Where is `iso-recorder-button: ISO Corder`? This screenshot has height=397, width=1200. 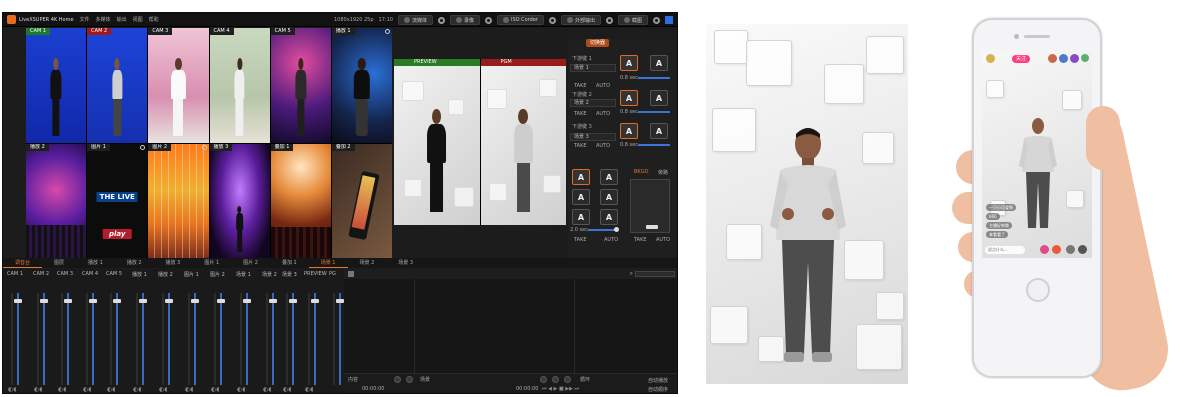
iso-recorder-button: ISO Corder is located at coordinates (520, 20).